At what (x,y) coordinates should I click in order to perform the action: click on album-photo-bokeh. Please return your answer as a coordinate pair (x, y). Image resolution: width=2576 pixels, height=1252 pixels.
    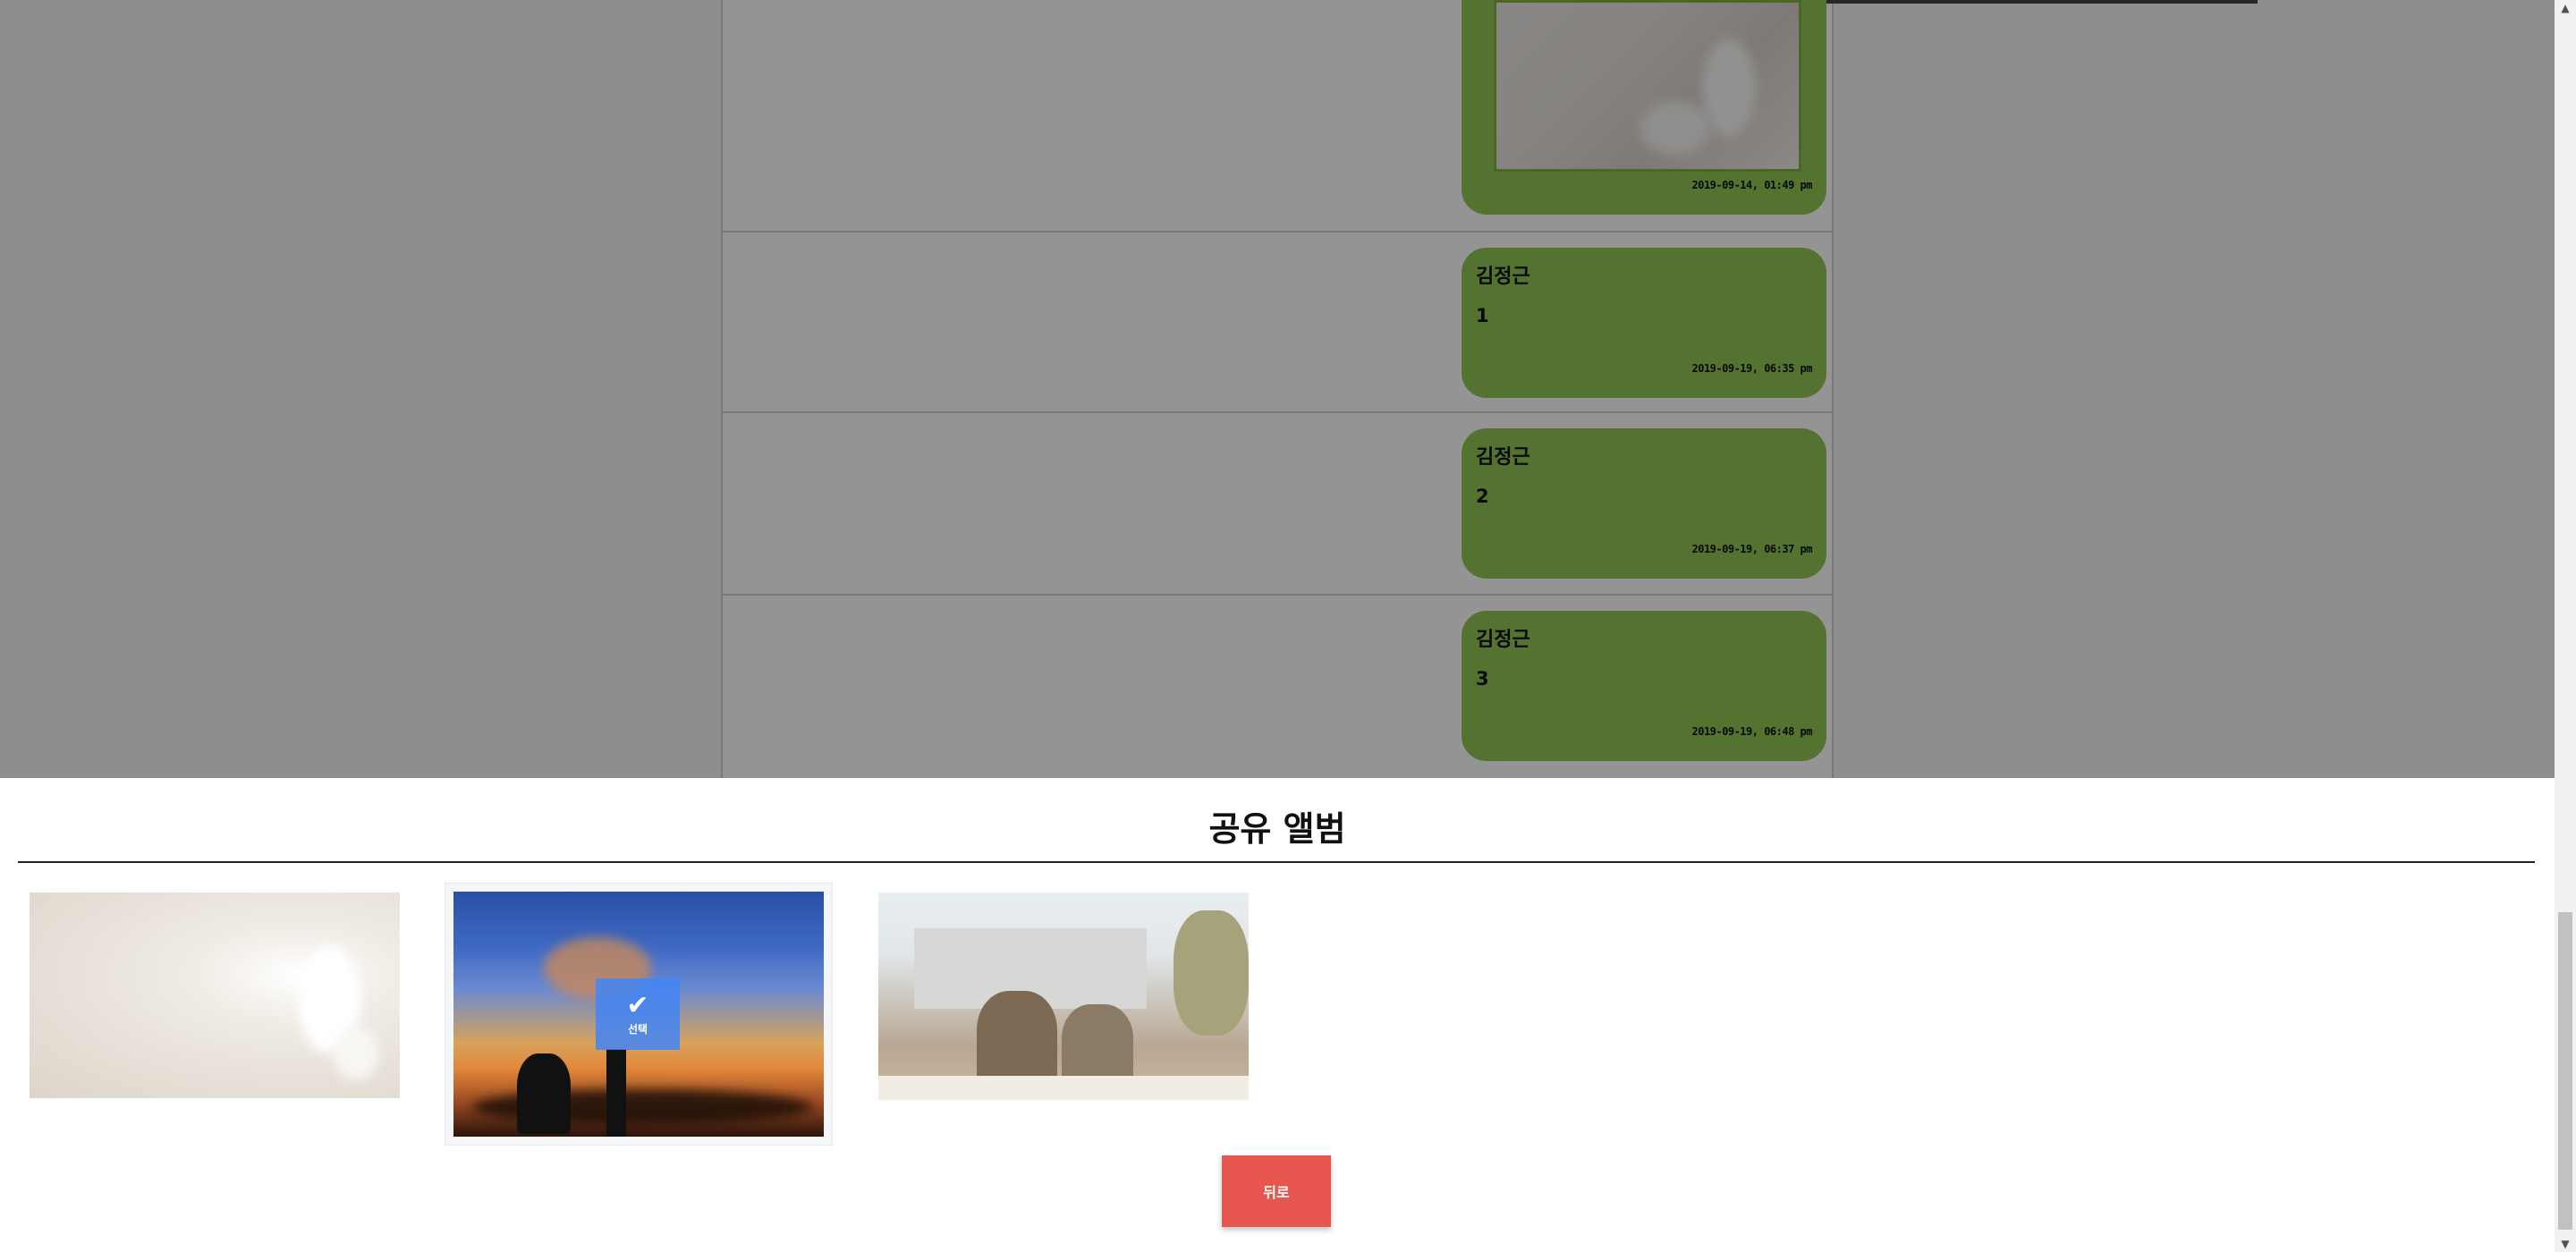
    Looking at the image, I should click on (215, 995).